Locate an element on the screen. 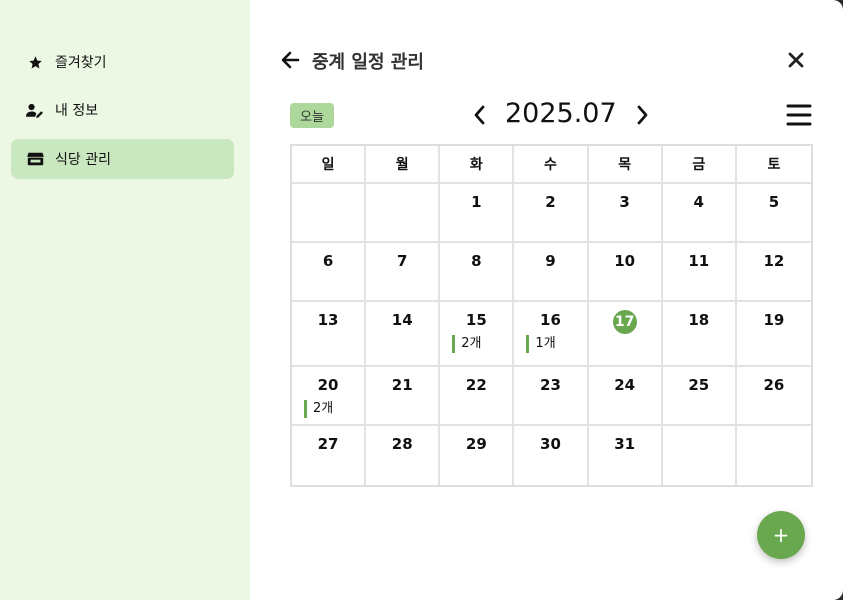 This screenshot has height=600, width=843. next-month-button is located at coordinates (642, 115).